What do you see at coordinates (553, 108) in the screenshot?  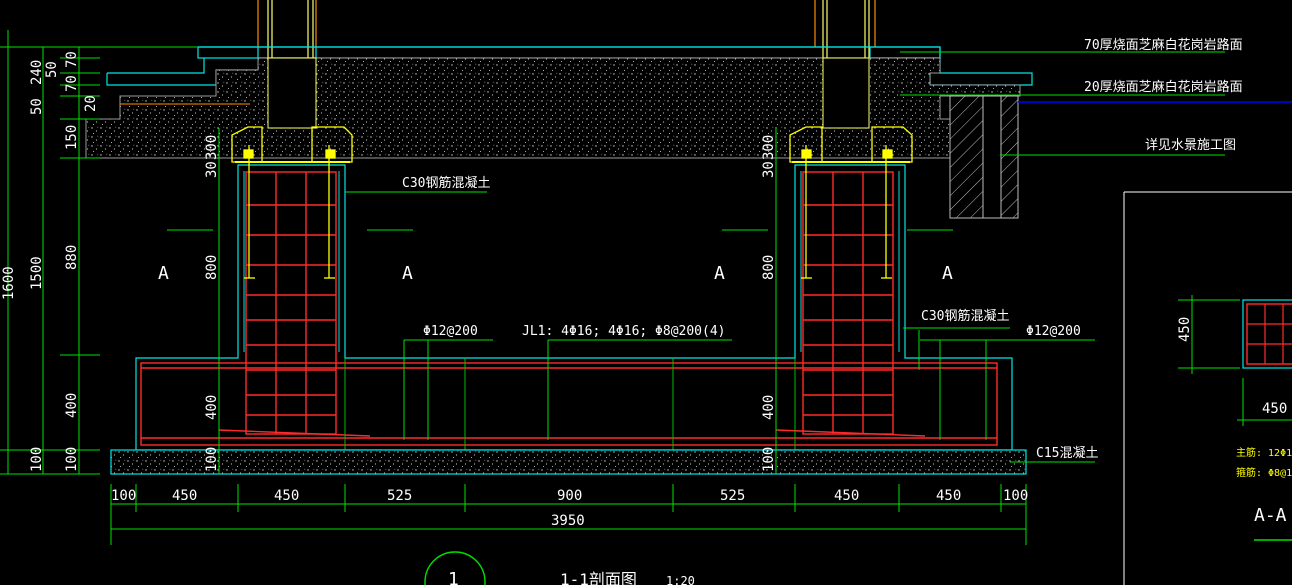 I see `base-concrete` at bounding box center [553, 108].